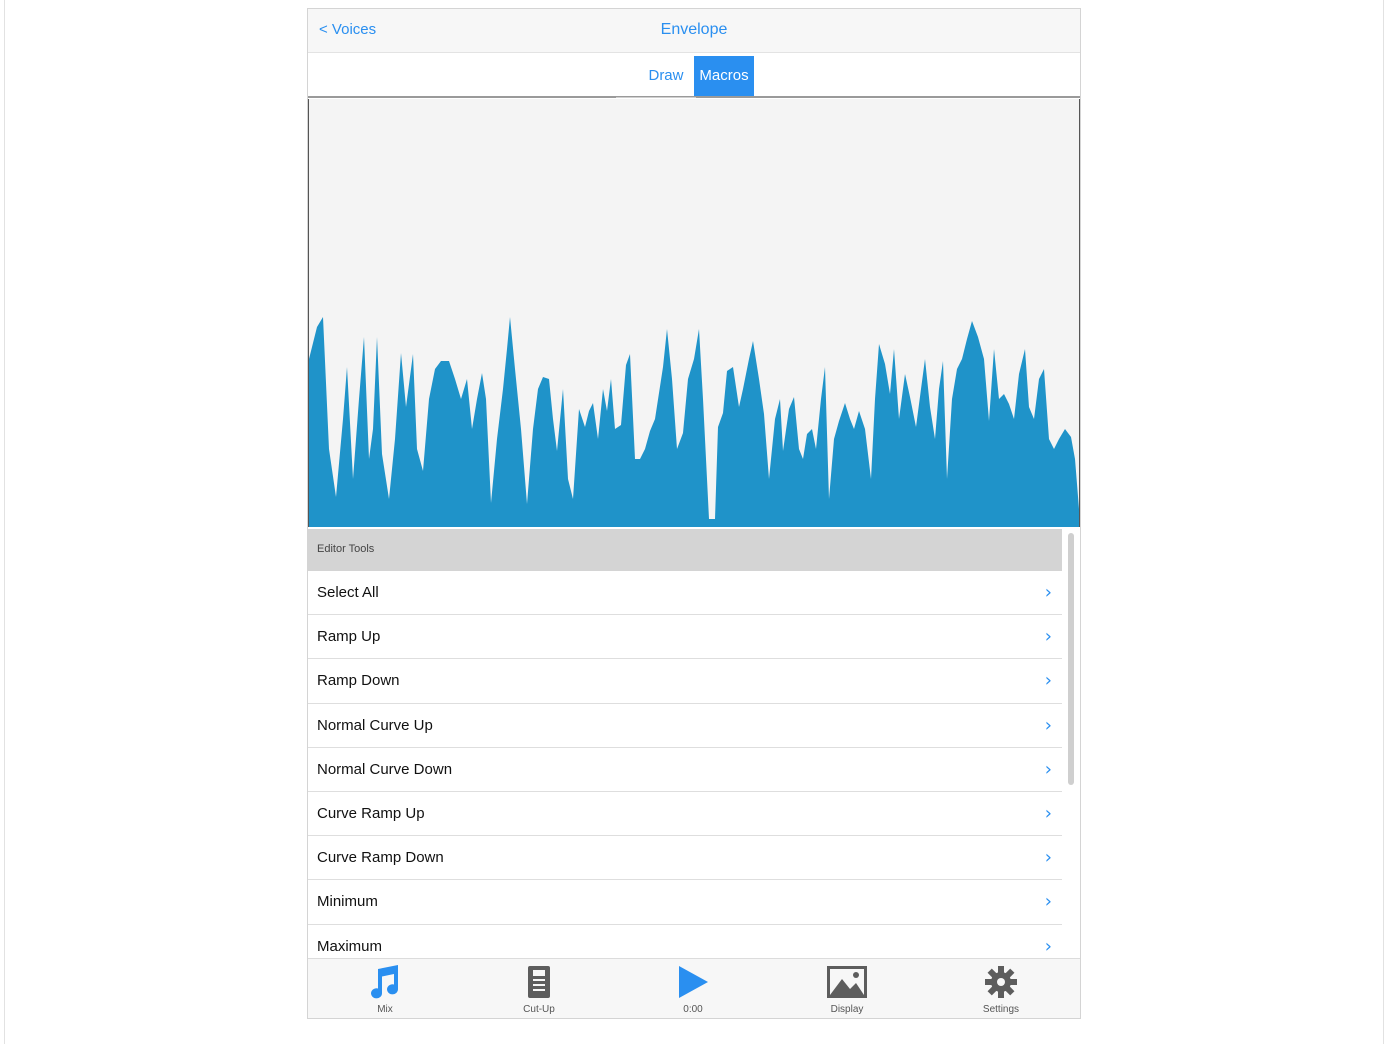 The image size is (1389, 1044). Describe the element at coordinates (358, 681) in the screenshot. I see `list-item-label: Ramp Down` at that location.